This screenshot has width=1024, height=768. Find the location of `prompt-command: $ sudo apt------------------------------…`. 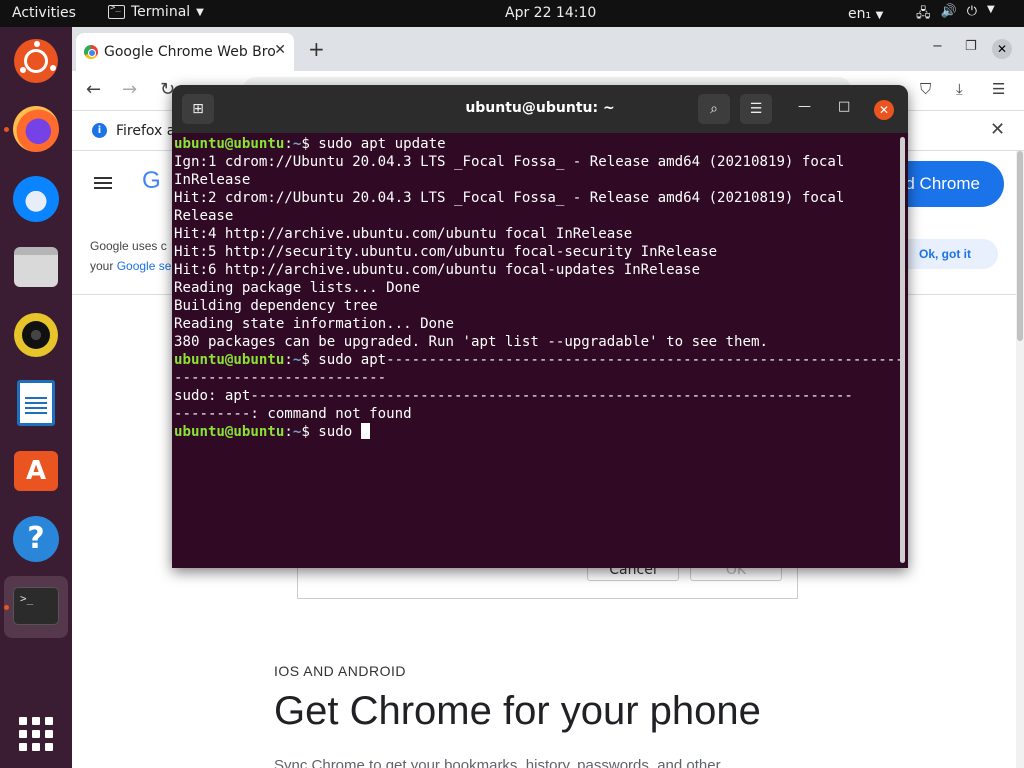

prompt-command: $ sudo apt------------------------------… is located at coordinates (602, 360).